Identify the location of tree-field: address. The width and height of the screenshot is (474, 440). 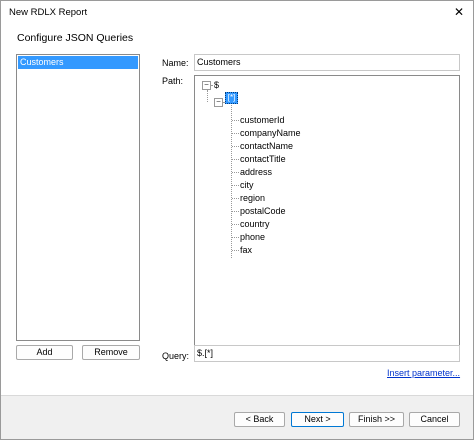
(256, 172).